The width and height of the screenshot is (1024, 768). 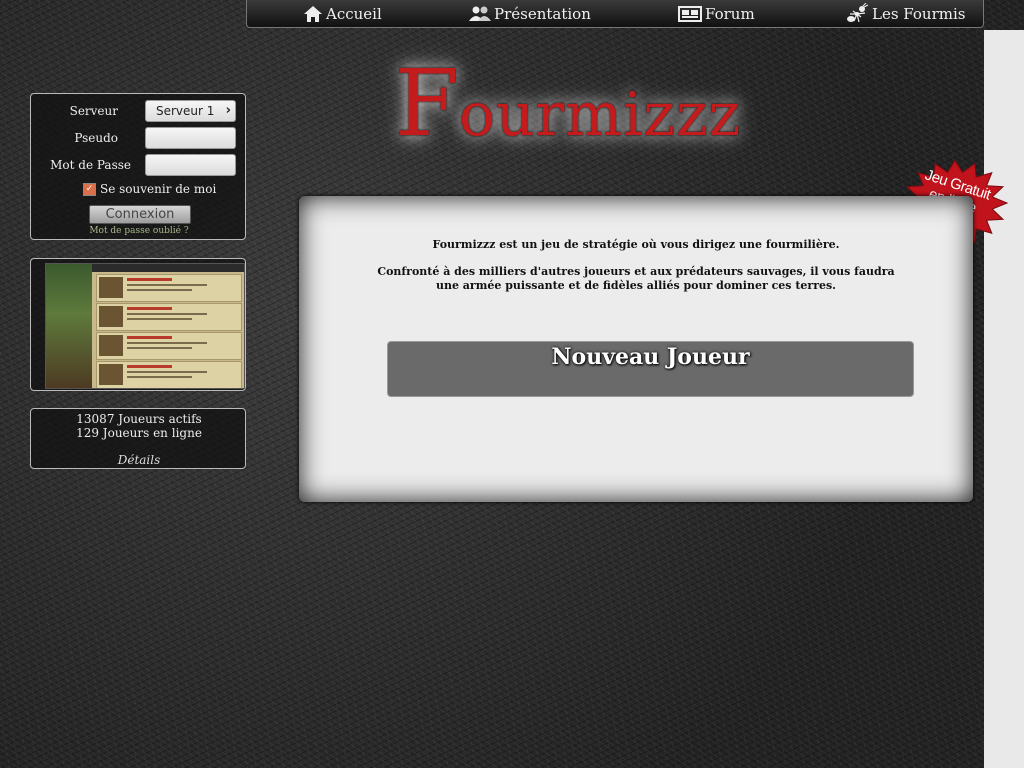 What do you see at coordinates (139, 419) in the screenshot?
I see `active-players: 13087 Joueurs actifs` at bounding box center [139, 419].